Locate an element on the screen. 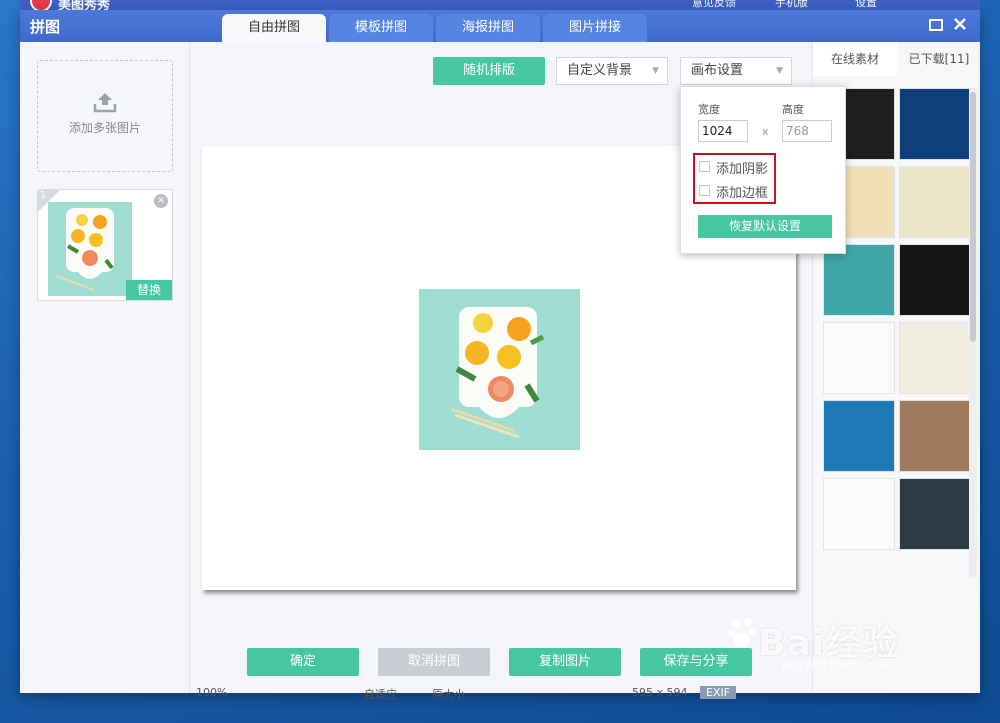 The height and width of the screenshot is (723, 1000). mobile-link: 手机版 is located at coordinates (791, 5).